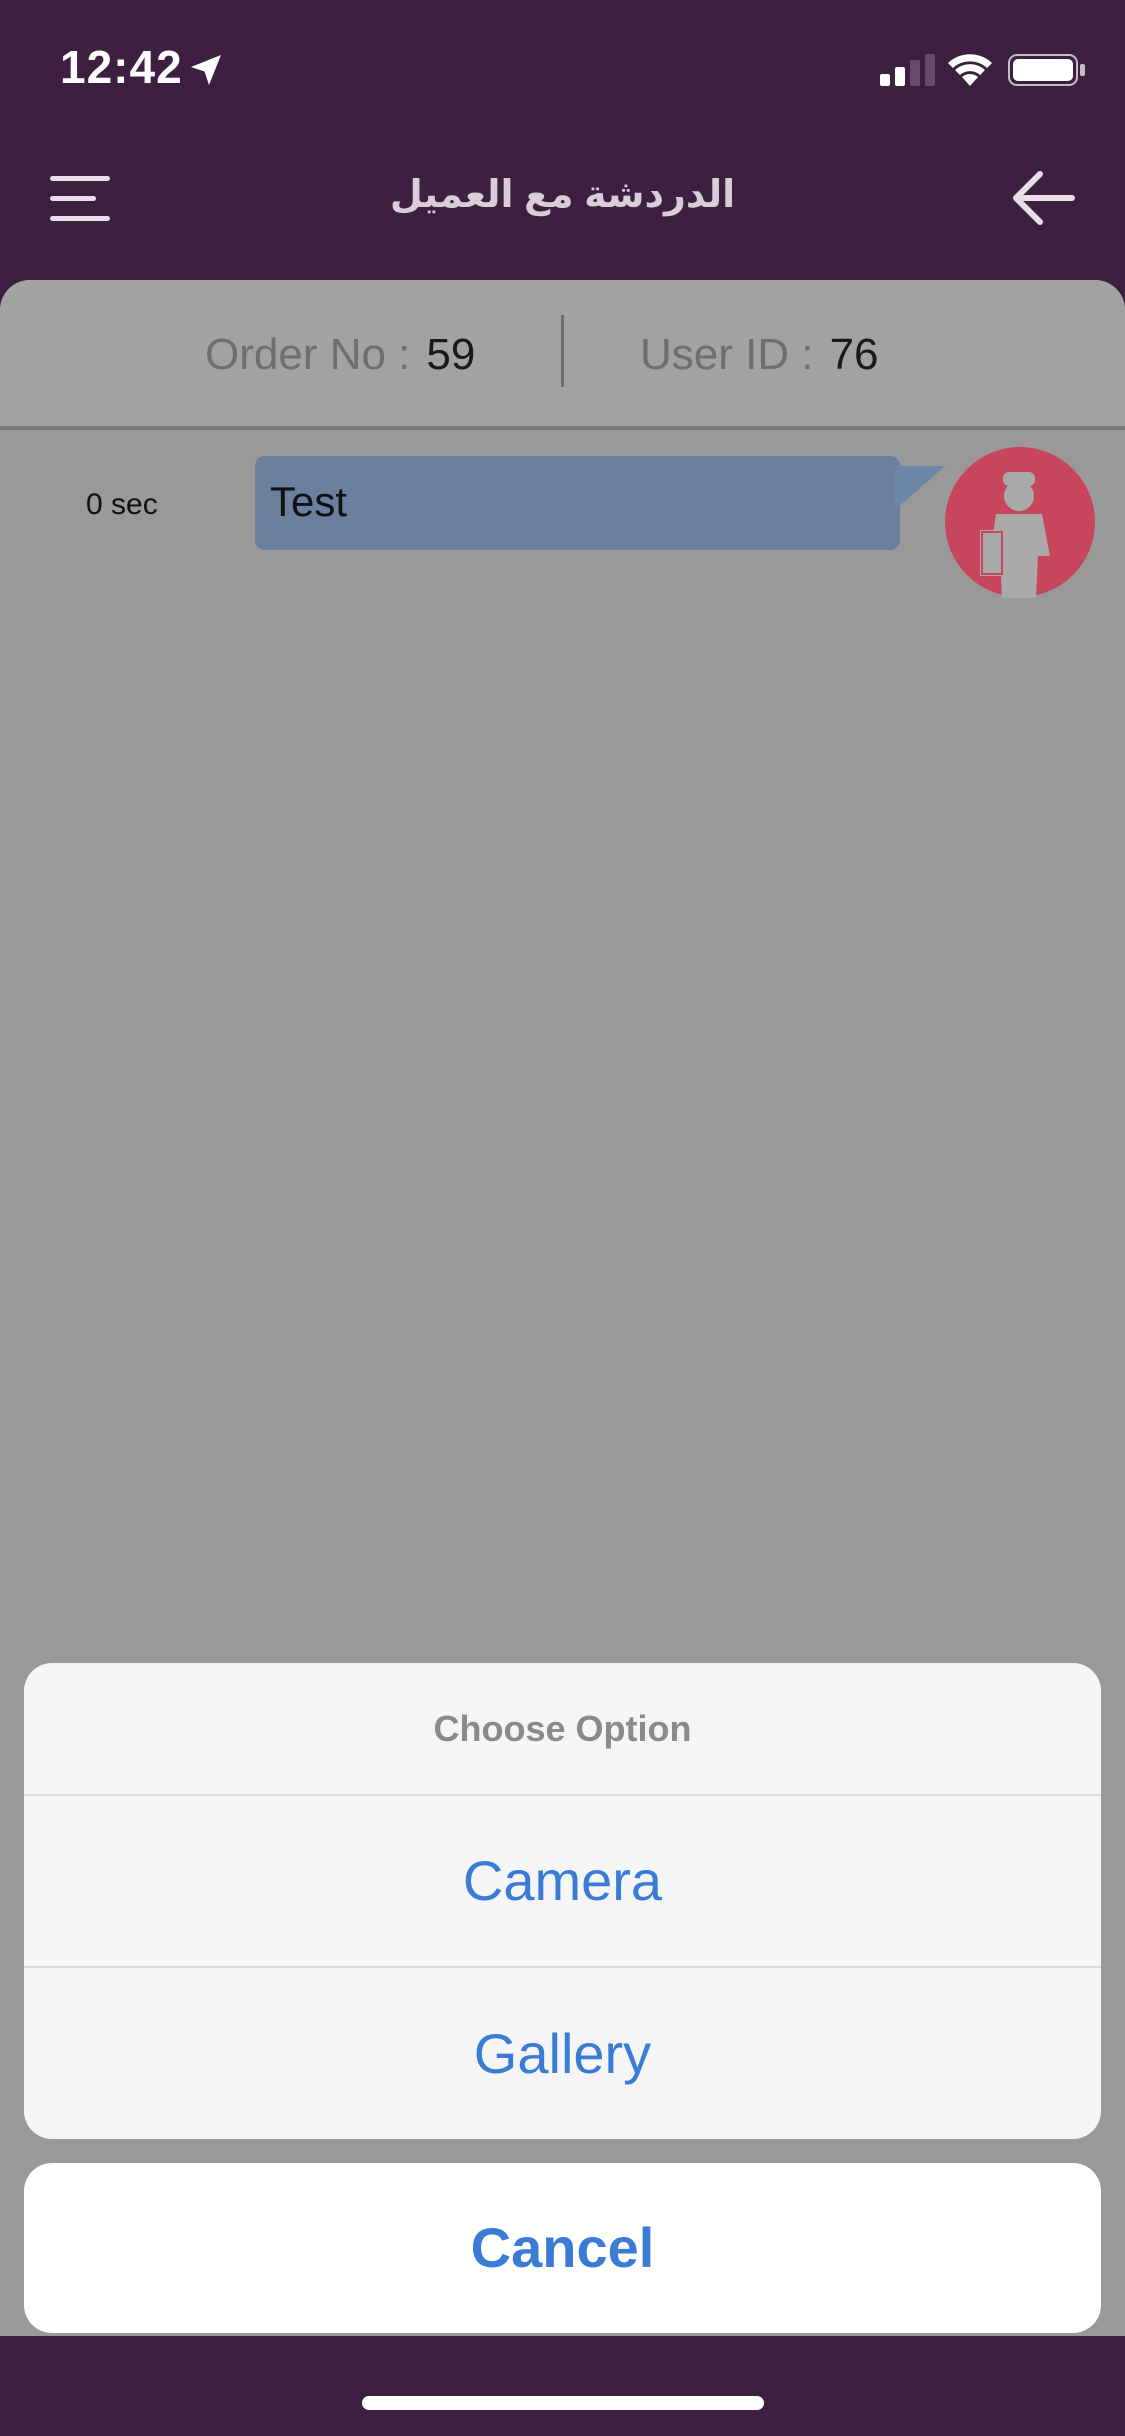  I want to click on battery-icon, so click(1046, 70).